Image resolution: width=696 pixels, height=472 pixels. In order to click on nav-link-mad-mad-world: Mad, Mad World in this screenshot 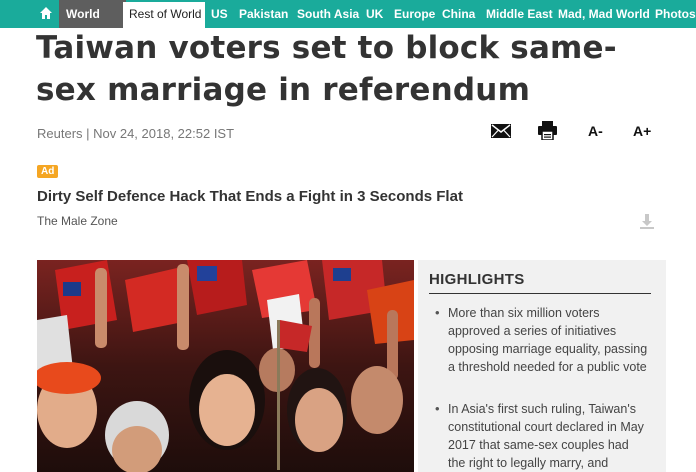, I will do `click(604, 14)`.